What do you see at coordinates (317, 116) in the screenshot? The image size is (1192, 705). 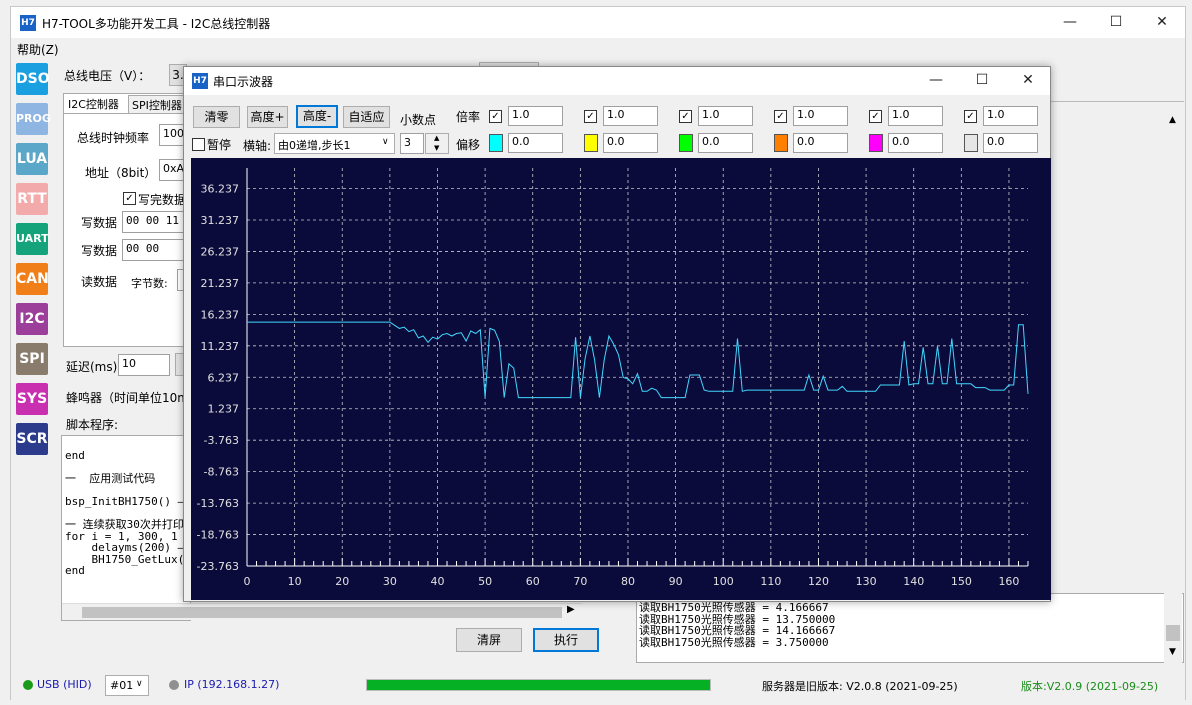 I see `height-minus-button: 高度-` at bounding box center [317, 116].